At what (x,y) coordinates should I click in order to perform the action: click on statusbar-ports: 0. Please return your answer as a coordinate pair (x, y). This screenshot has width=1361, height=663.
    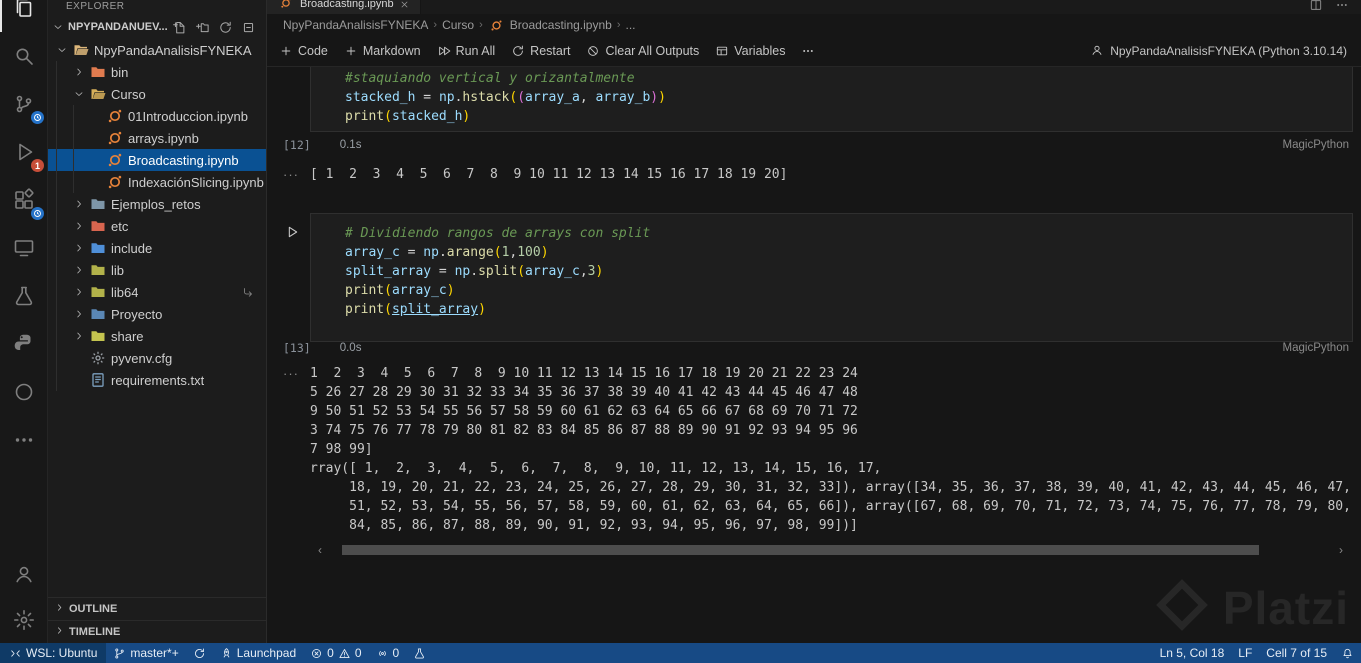
    Looking at the image, I should click on (388, 653).